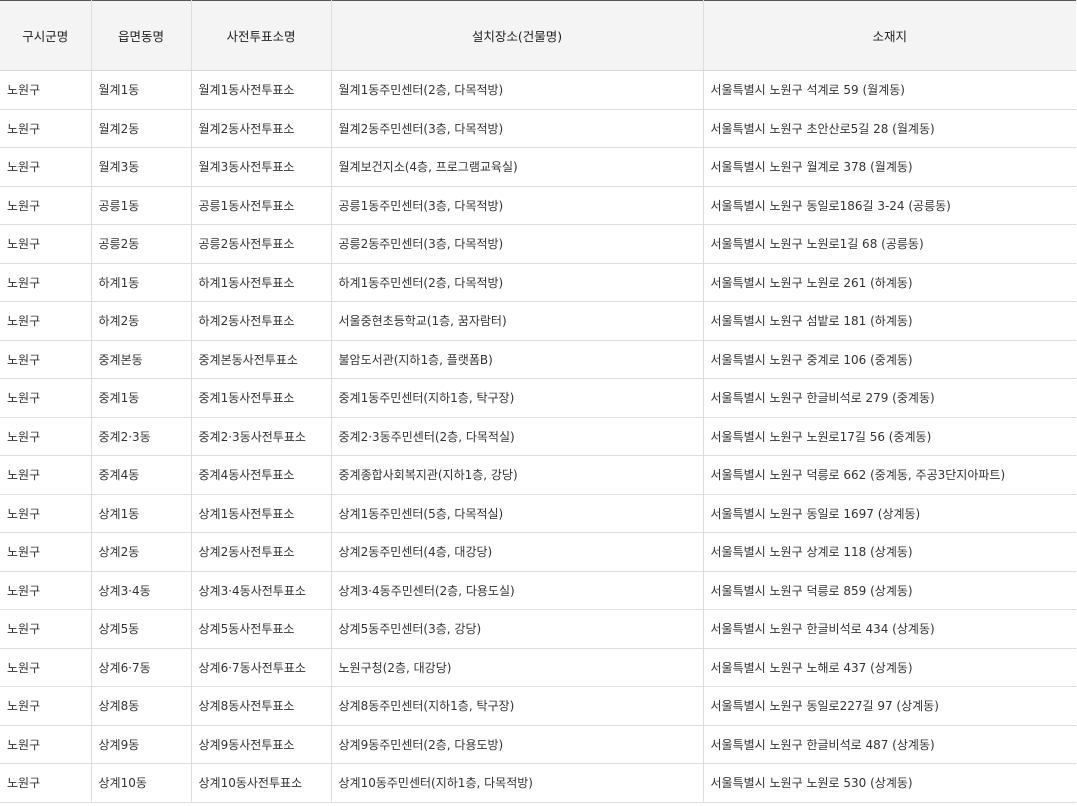 The image size is (1077, 806). I want to click on cell-dong: 월계2동, so click(141, 128).